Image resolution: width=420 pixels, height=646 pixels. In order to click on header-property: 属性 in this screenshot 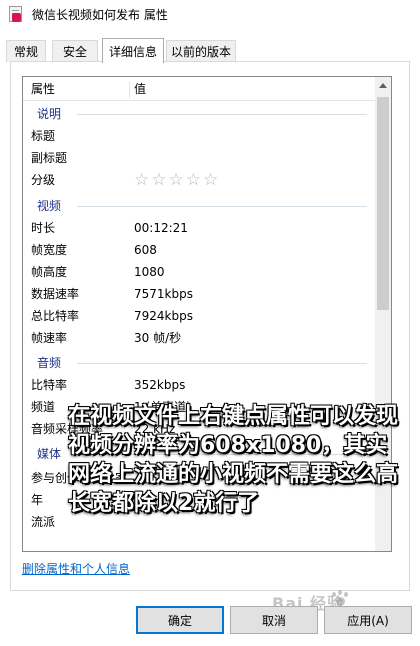, I will do `click(39, 89)`.